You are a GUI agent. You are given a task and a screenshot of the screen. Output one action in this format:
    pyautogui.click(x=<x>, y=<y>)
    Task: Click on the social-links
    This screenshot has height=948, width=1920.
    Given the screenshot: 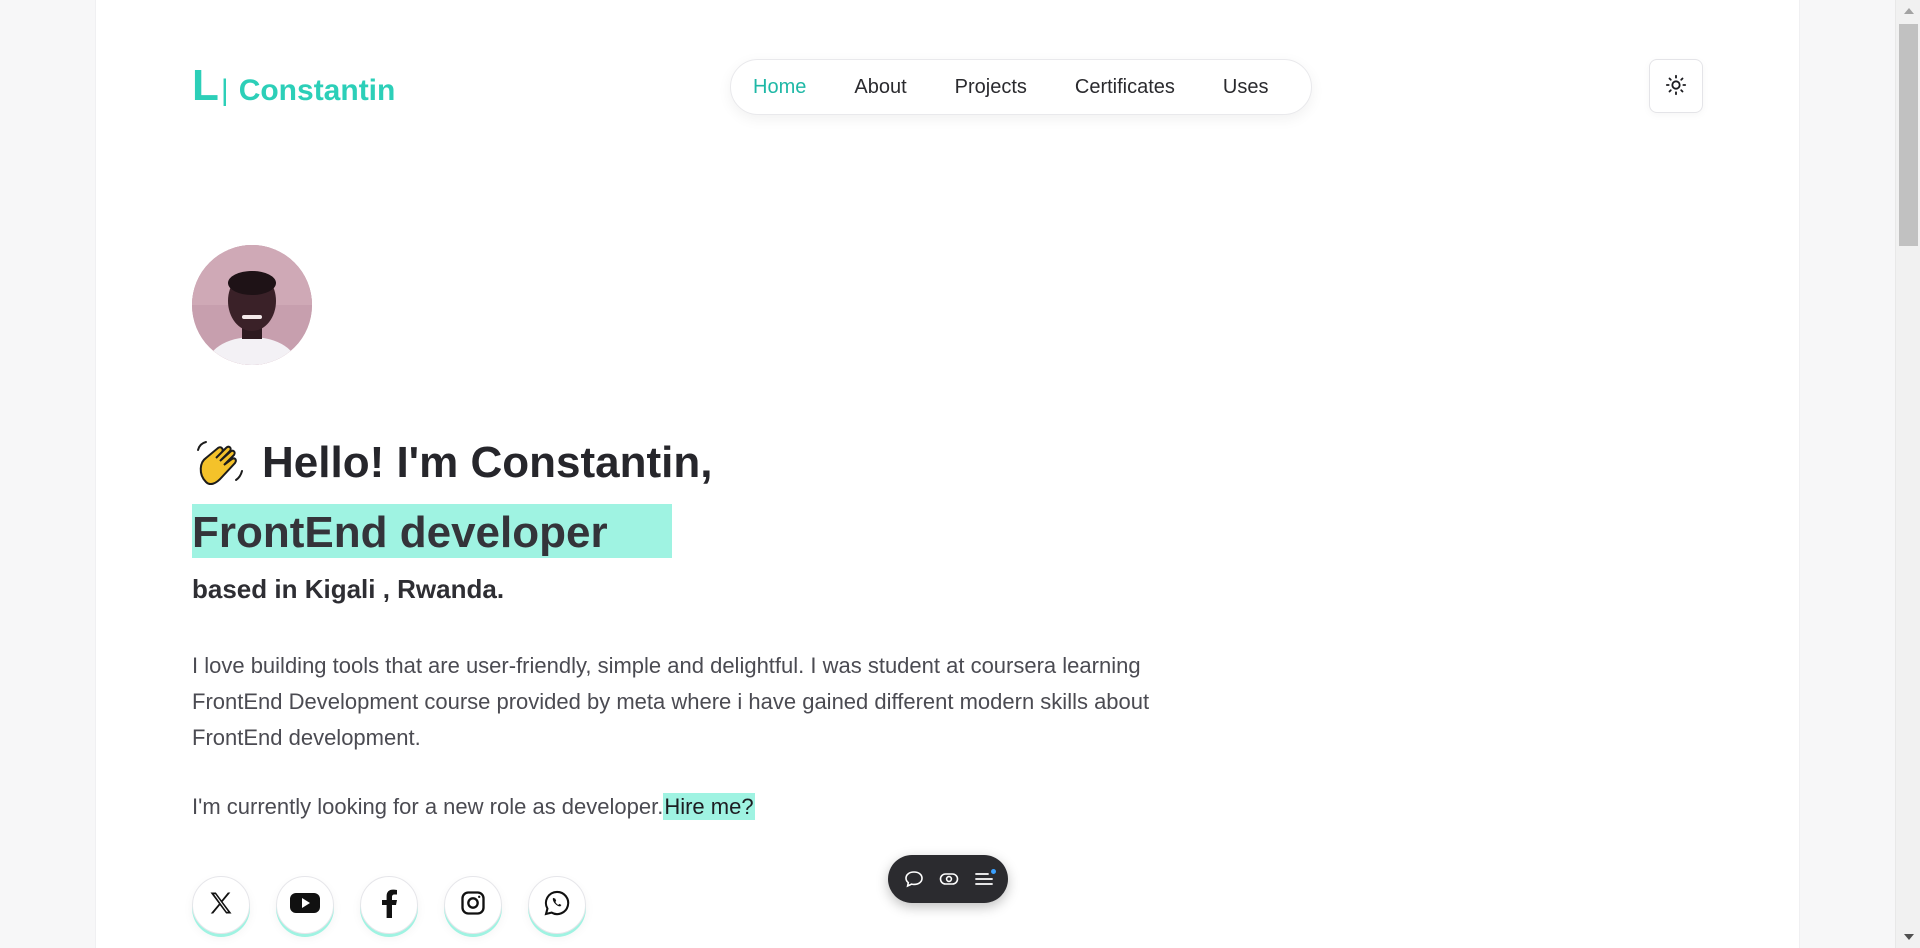 What is the action you would take?
    pyautogui.click(x=402, y=905)
    